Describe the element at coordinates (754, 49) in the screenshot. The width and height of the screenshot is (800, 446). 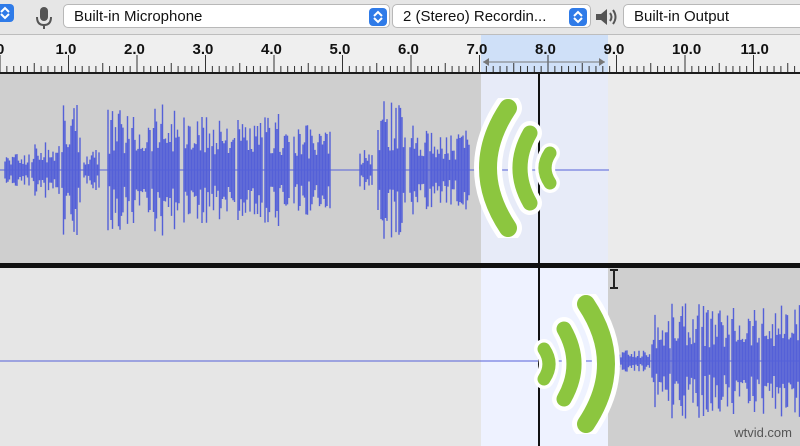
I see `ruler-tick-label: 11.0` at that location.